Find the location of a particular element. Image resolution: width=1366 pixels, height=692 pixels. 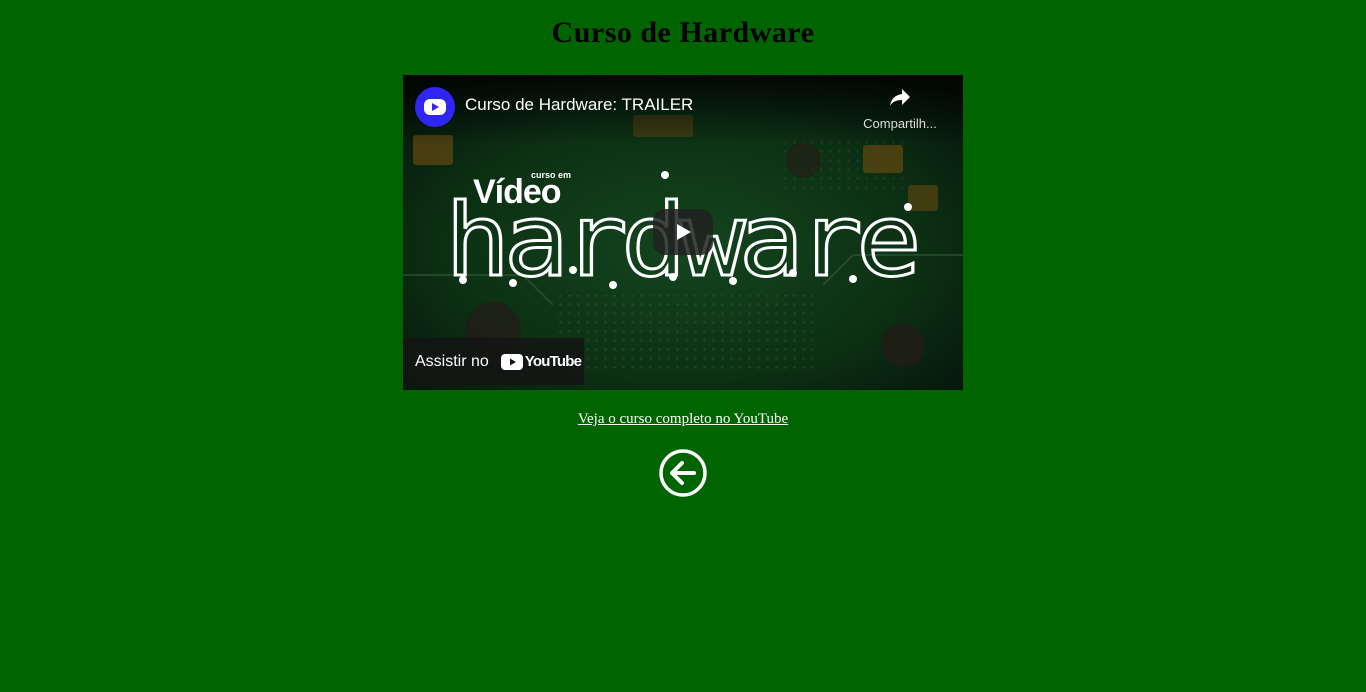

youtube-logo-text: YouTube is located at coordinates (553, 361).